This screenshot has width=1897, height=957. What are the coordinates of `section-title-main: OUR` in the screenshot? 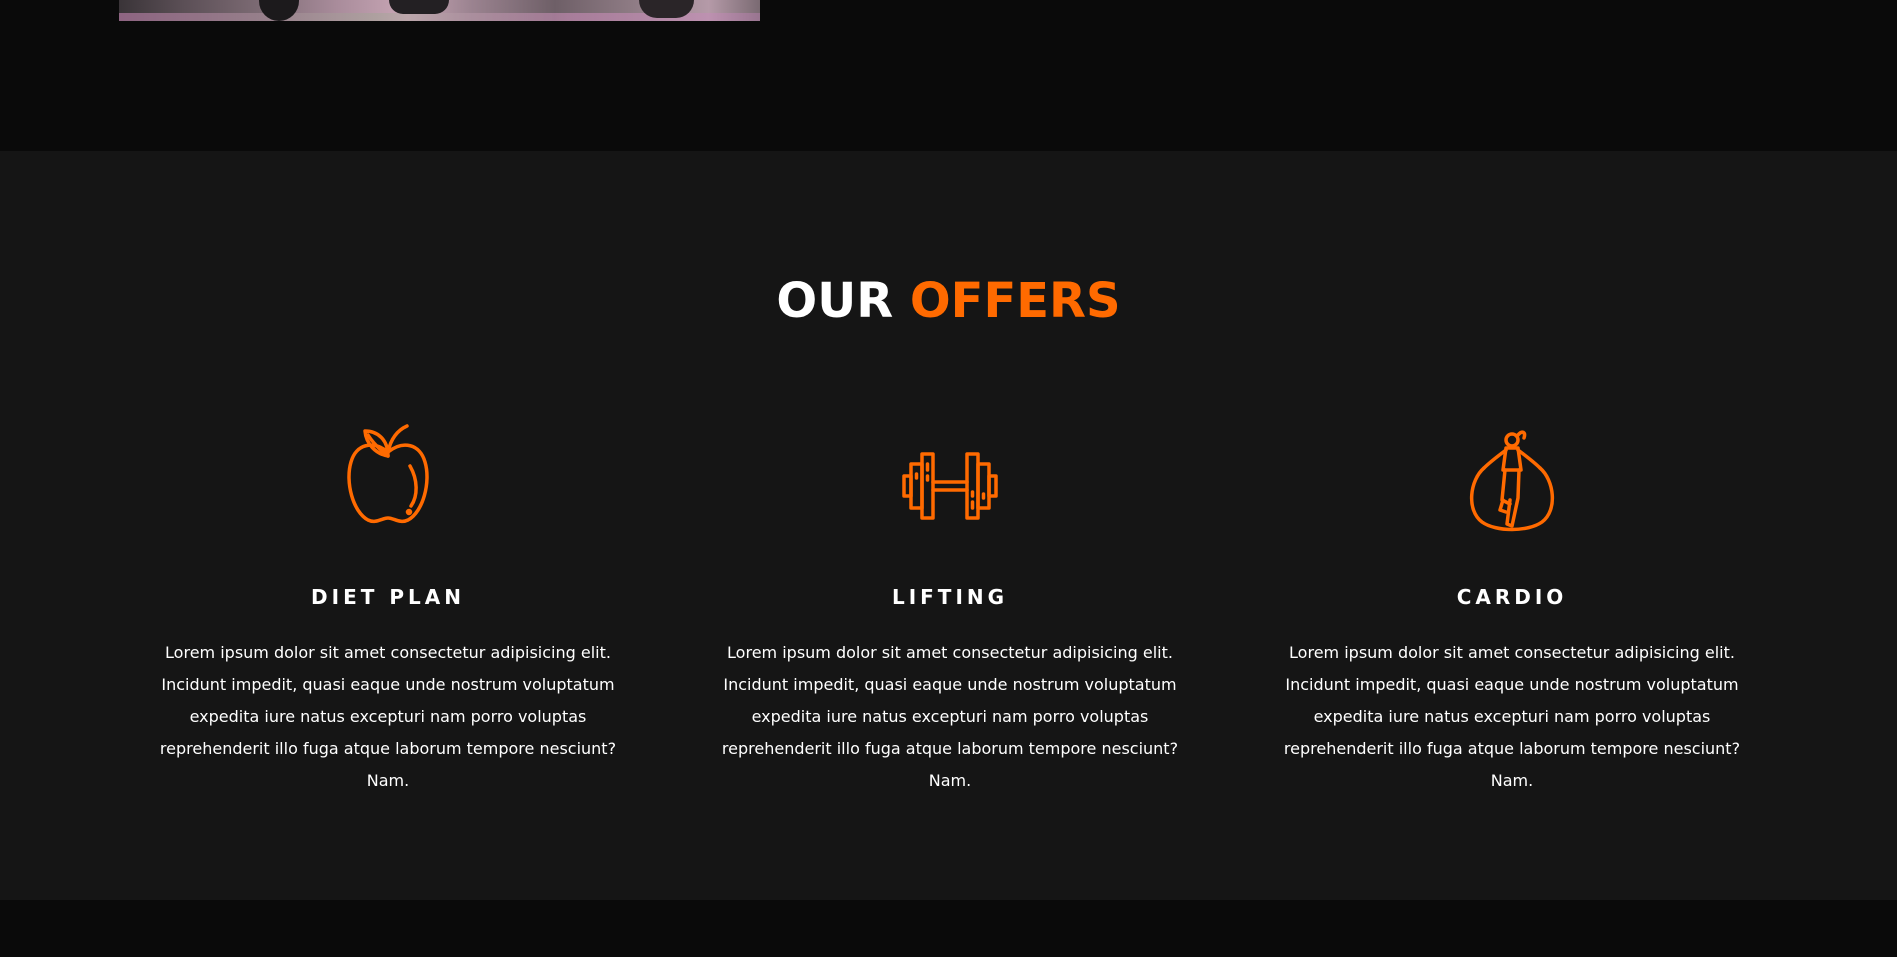 It's located at (835, 301).